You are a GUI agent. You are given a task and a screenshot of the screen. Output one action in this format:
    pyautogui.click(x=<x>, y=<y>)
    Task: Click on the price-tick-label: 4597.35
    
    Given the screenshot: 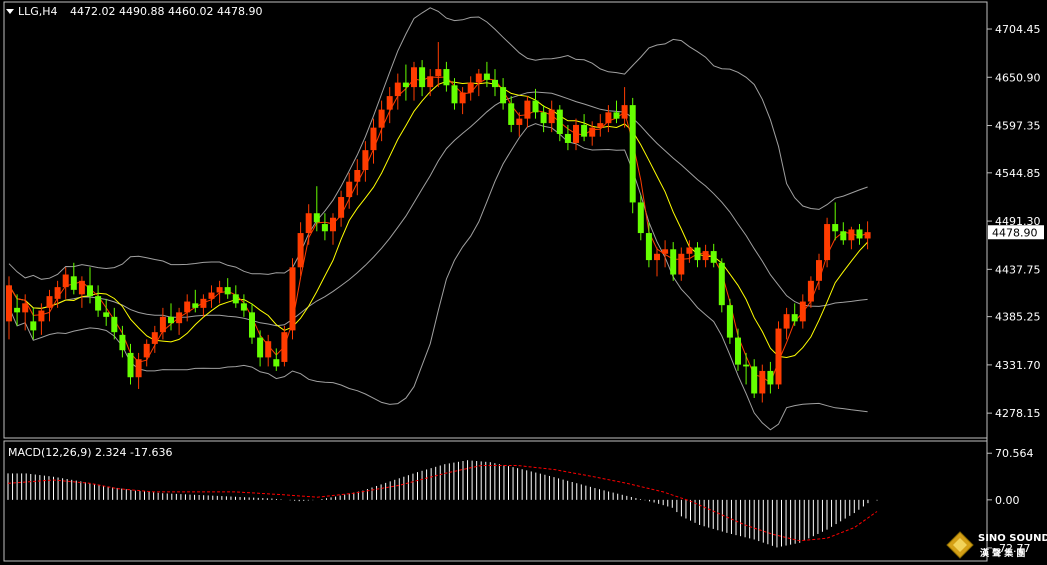 What is the action you would take?
    pyautogui.click(x=1018, y=126)
    